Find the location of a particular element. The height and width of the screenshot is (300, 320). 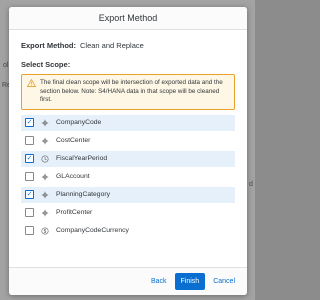

background-text: ol is located at coordinates (6, 65).